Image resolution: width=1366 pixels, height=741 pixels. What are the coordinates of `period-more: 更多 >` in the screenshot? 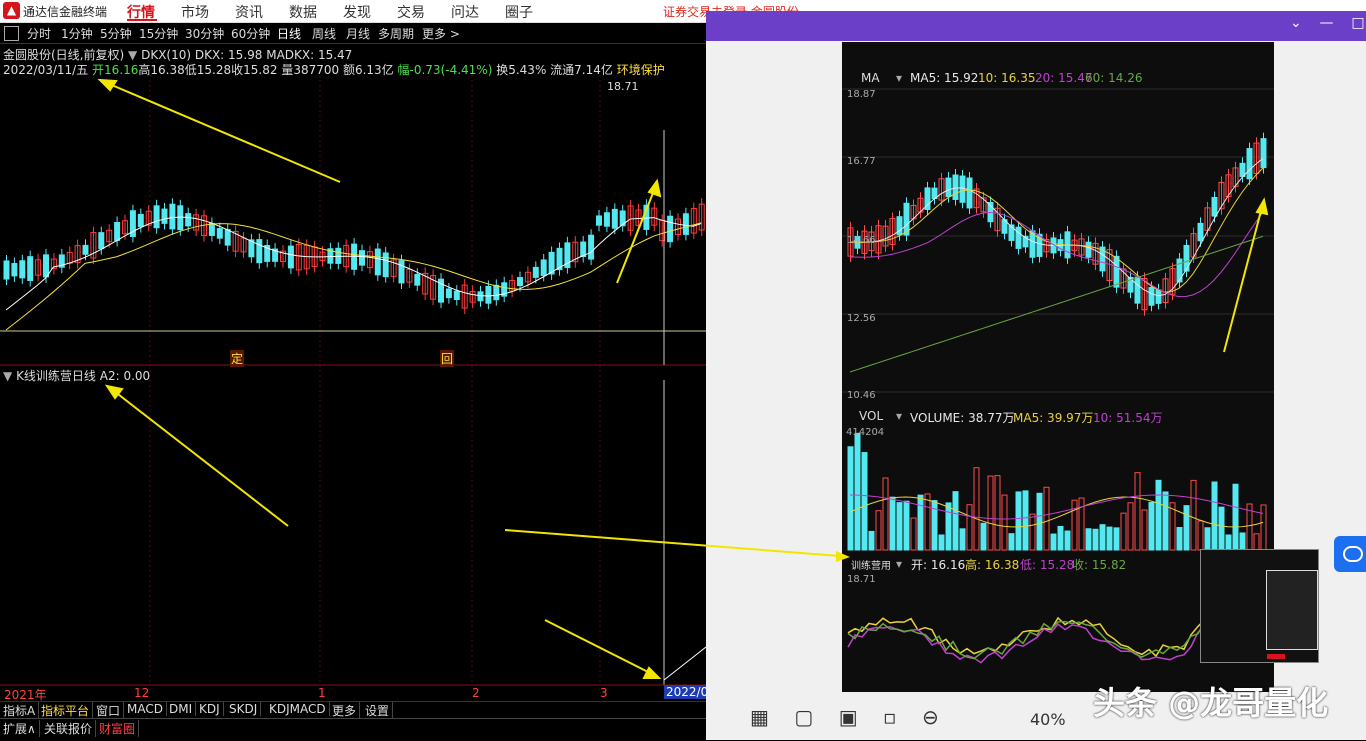 It's located at (441, 33).